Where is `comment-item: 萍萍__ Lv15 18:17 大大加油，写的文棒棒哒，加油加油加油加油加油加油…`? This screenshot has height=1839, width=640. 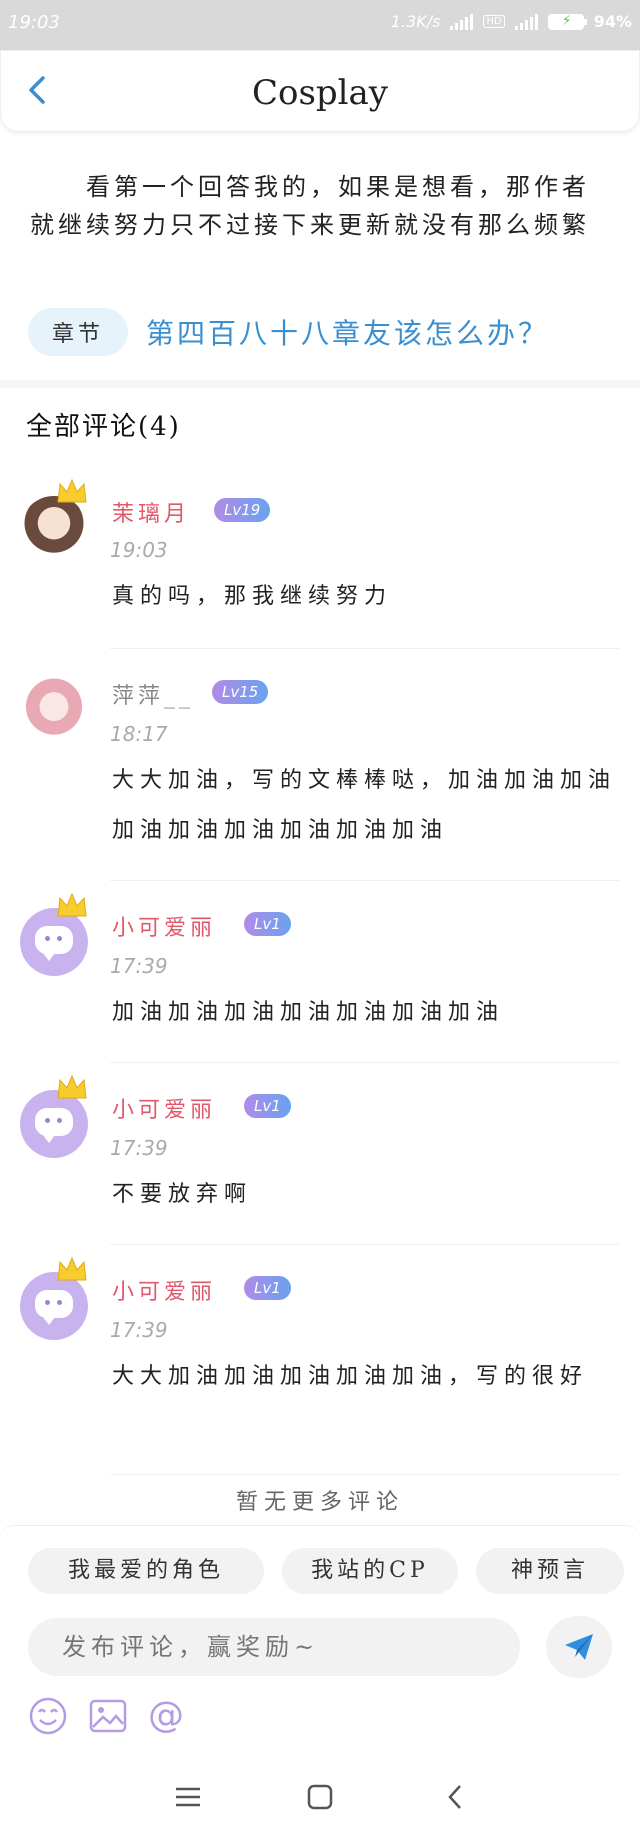
comment-item: 萍萍__ Lv15 18:17 大大加油，写的文棒棒哒，加油加油加油加油加油加油… is located at coordinates (320, 767).